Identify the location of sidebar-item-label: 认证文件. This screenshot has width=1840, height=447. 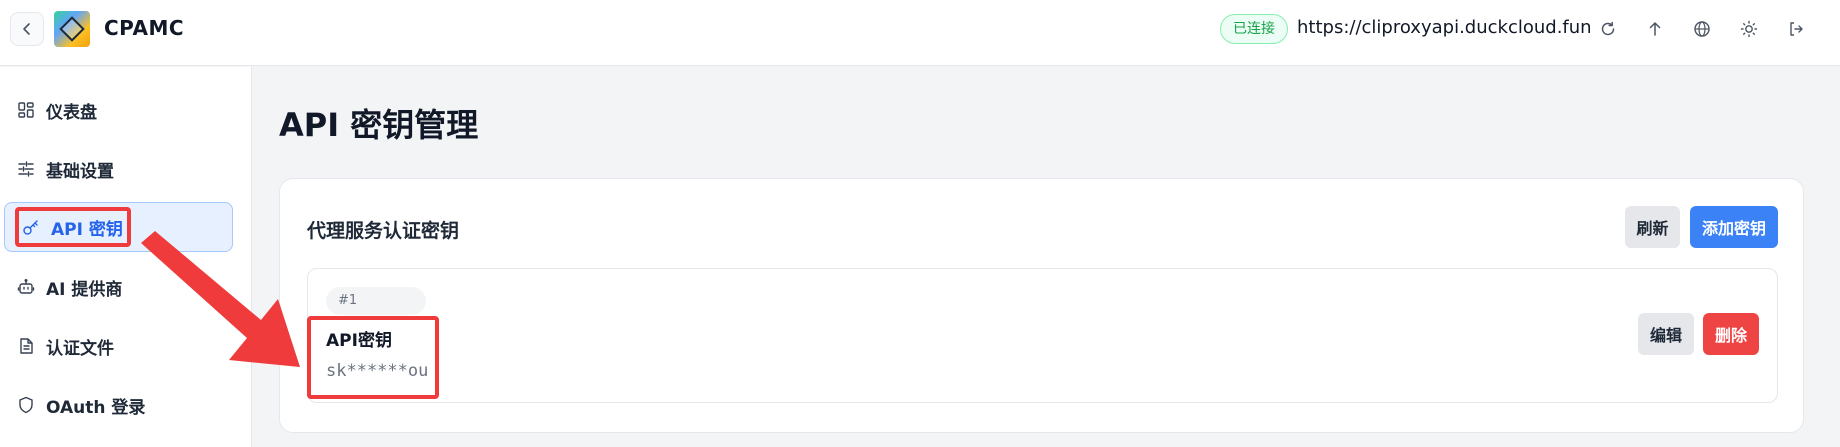
(80, 348).